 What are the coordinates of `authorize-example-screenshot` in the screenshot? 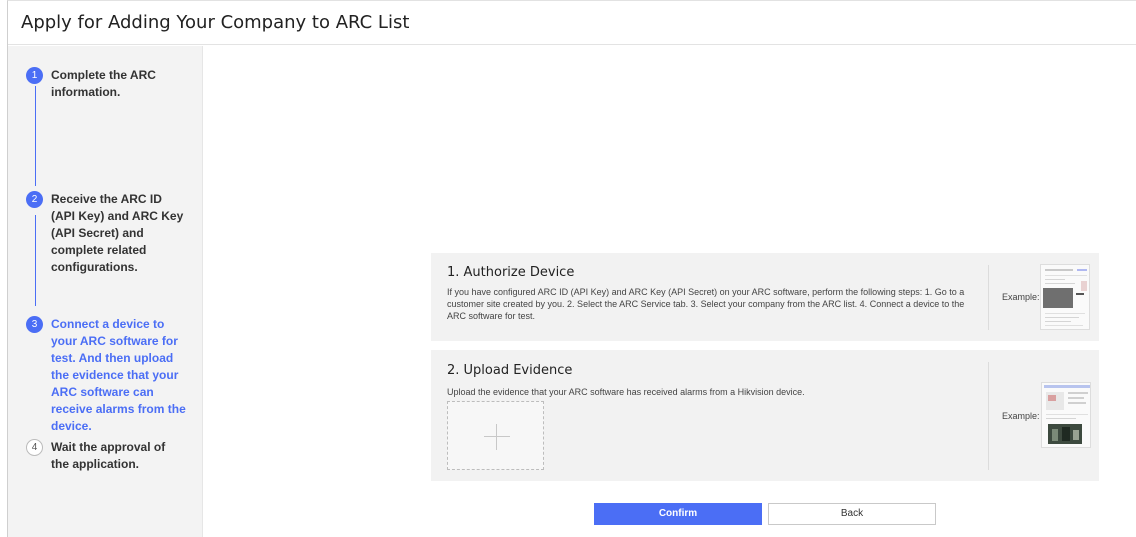 It's located at (1065, 297).